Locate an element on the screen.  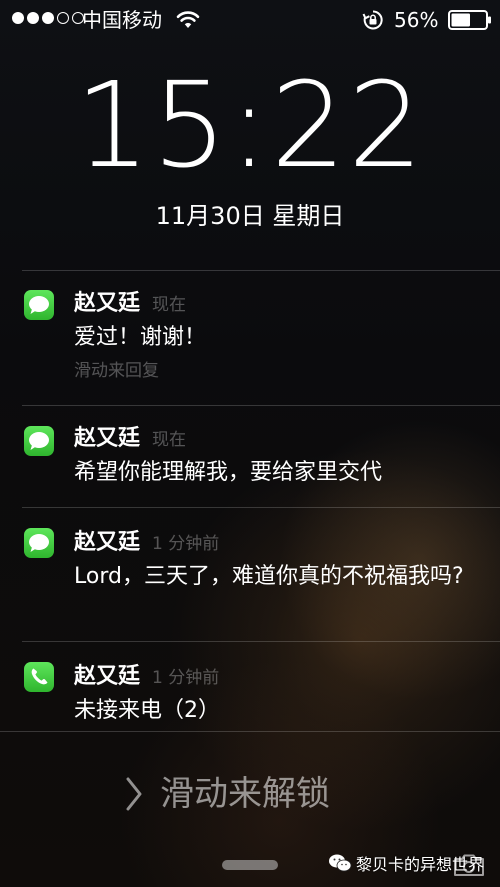
notification-message: 未接来电（2） is located at coordinates (147, 710).